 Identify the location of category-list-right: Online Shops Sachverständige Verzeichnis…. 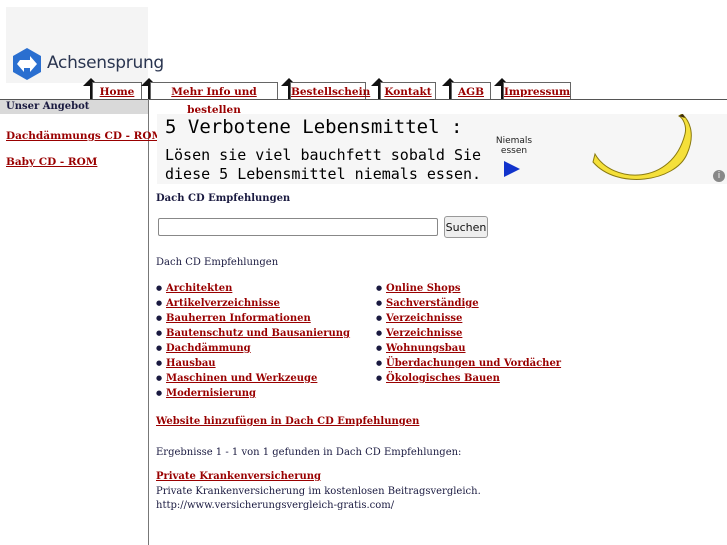
(468, 333).